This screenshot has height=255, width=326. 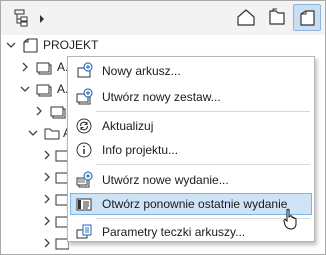 I want to click on menu-item-label: Otwórz ponownie ostatnie wydanie, so click(x=195, y=204).